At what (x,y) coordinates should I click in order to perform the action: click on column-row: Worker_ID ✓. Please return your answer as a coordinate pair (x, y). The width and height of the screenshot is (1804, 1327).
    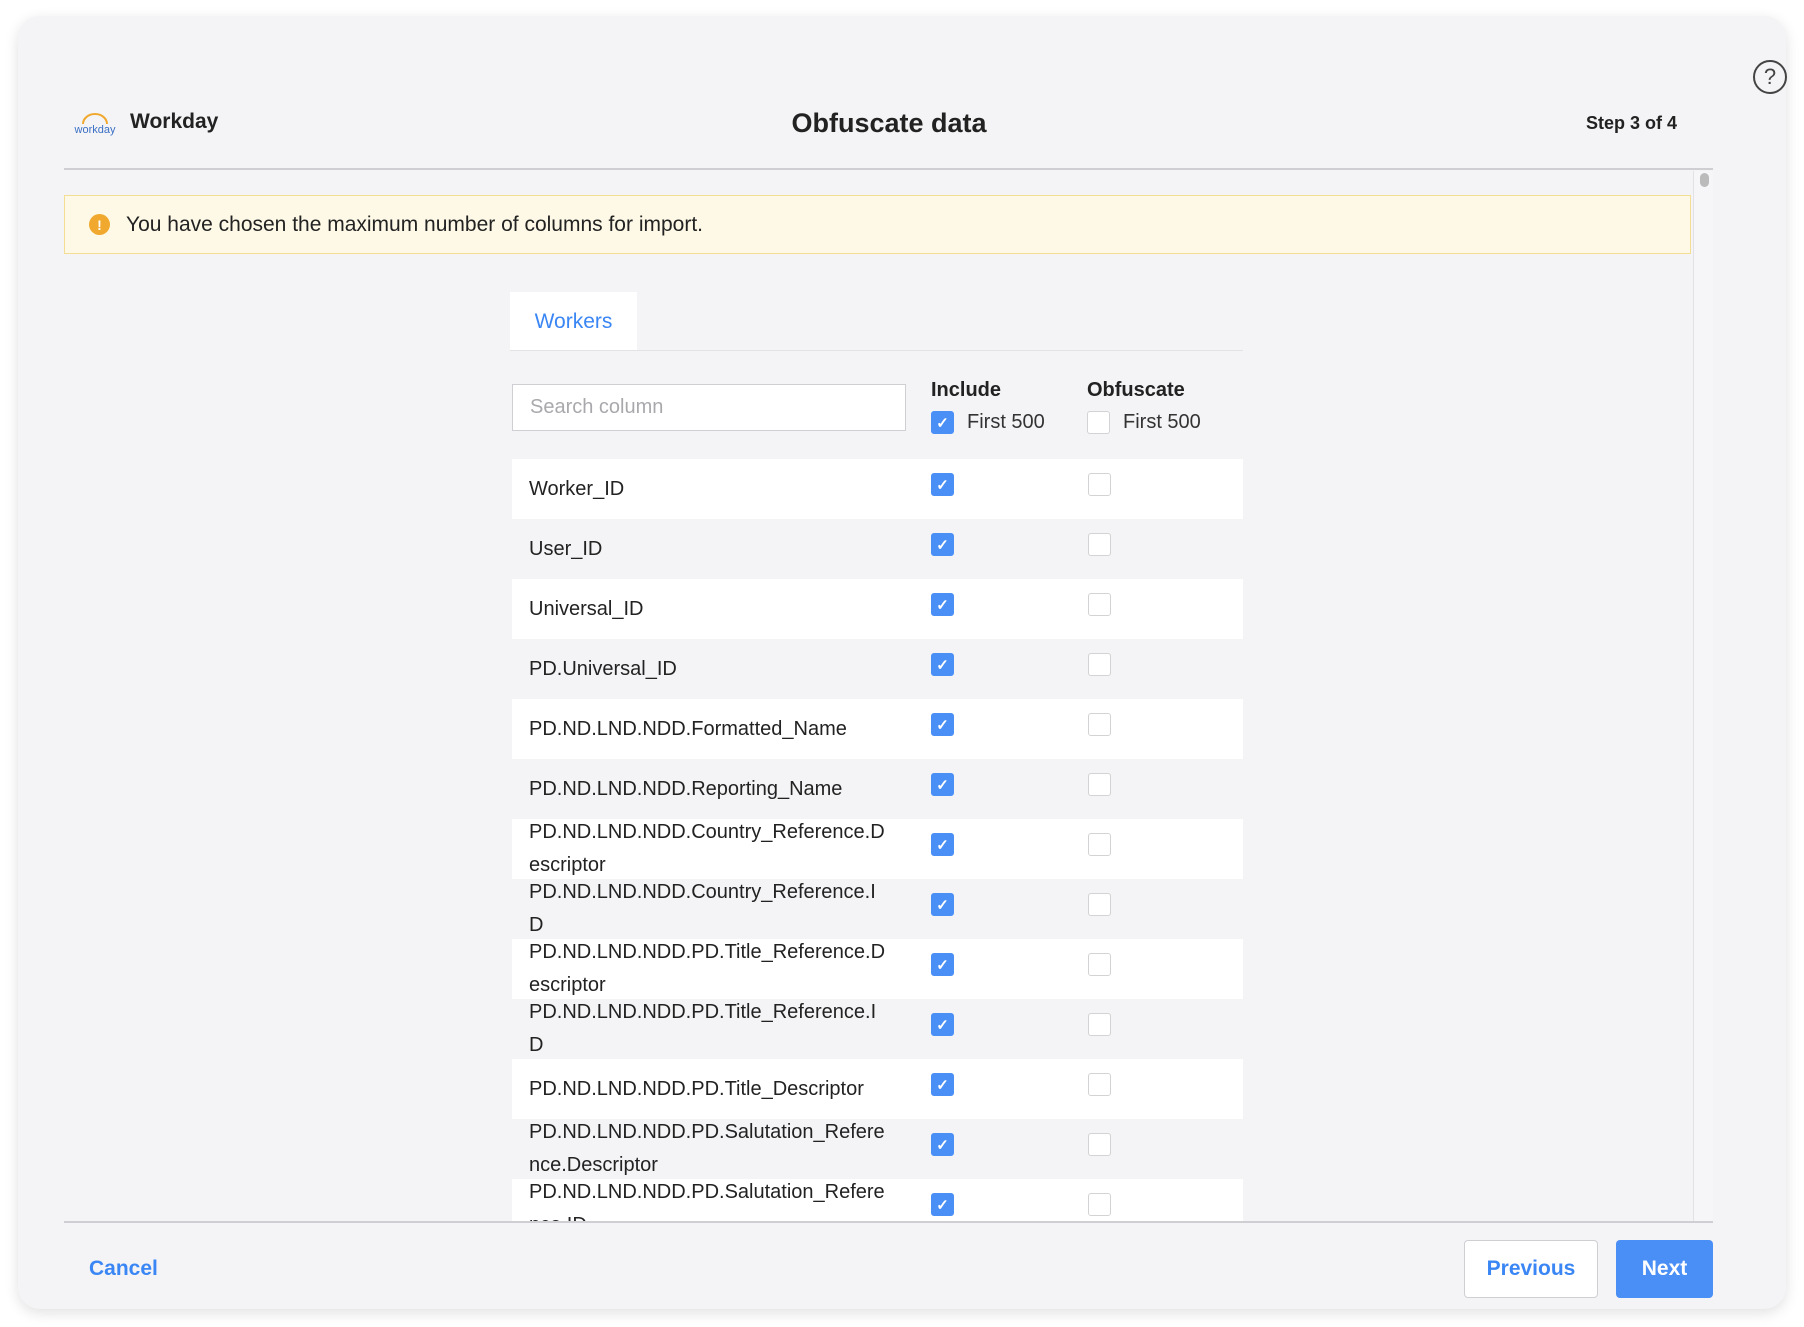
    Looking at the image, I should click on (877, 489).